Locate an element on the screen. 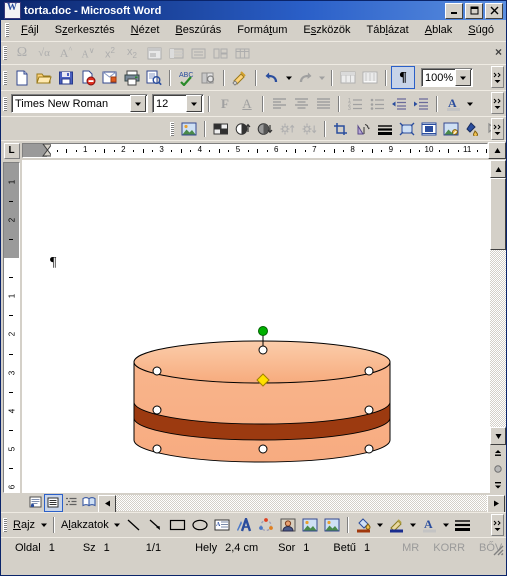  menu-help: Súgó is located at coordinates (481, 30).